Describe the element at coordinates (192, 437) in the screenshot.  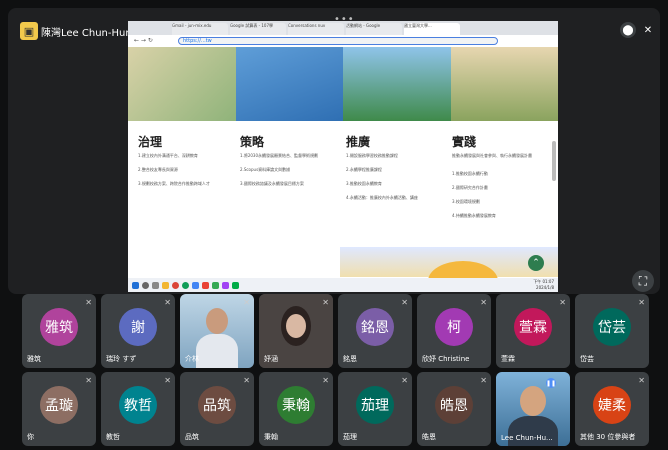
I see `participant-name: 品筑` at that location.